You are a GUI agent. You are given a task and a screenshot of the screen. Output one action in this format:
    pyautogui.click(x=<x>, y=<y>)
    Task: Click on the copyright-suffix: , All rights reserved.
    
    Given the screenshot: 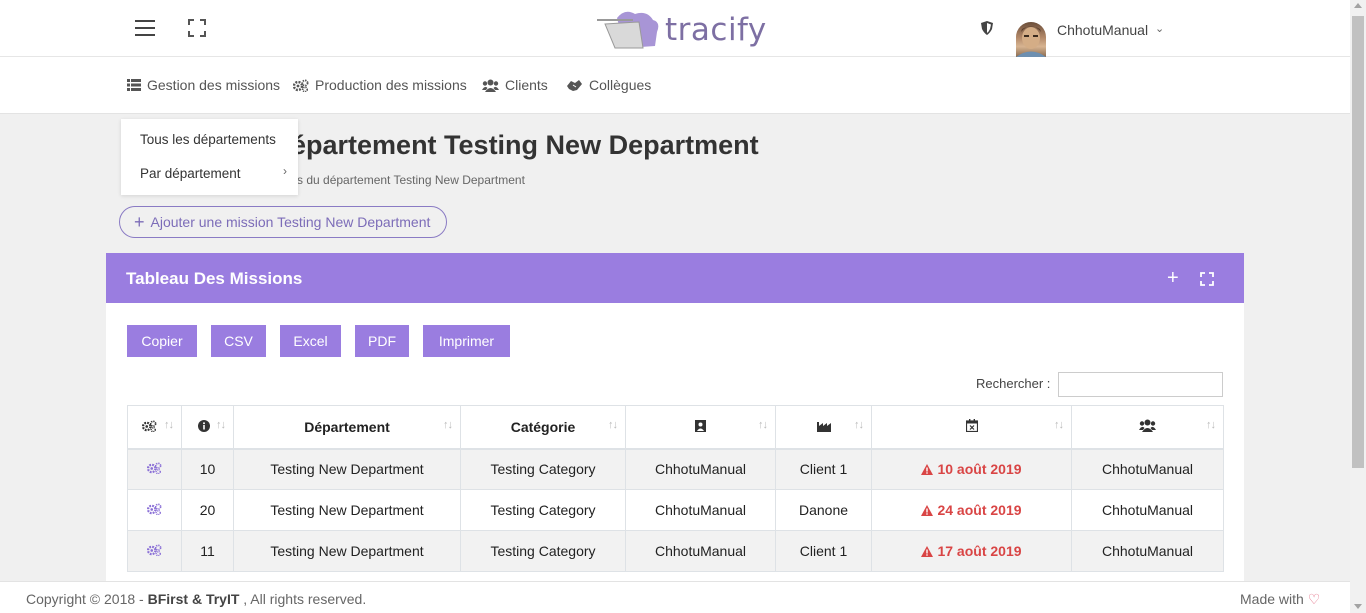 What is the action you would take?
    pyautogui.click(x=303, y=599)
    